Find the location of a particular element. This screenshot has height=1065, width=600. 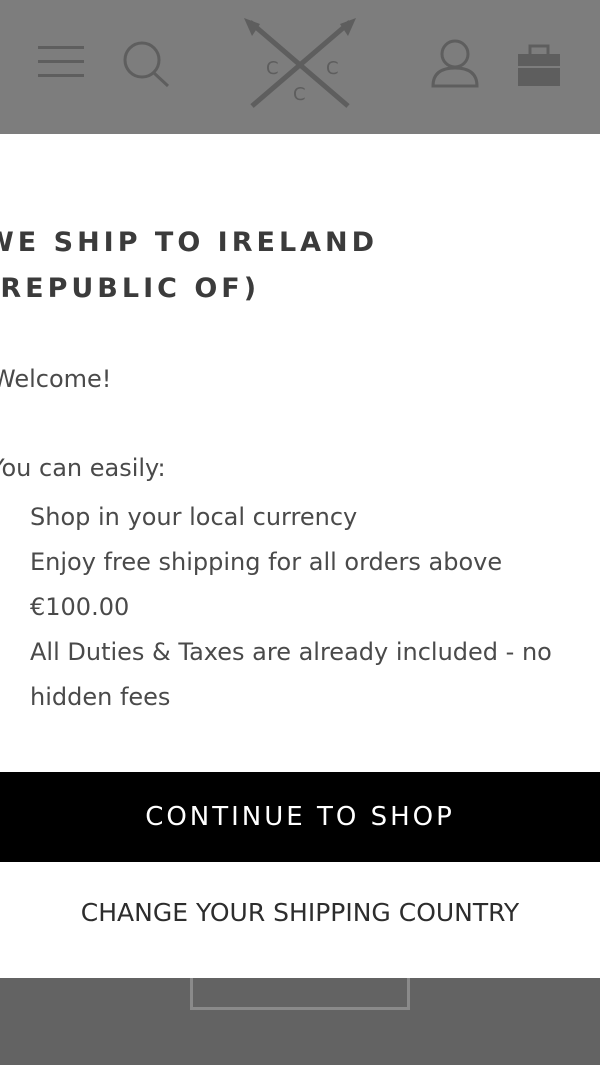

search-icon is located at coordinates (147, 64).